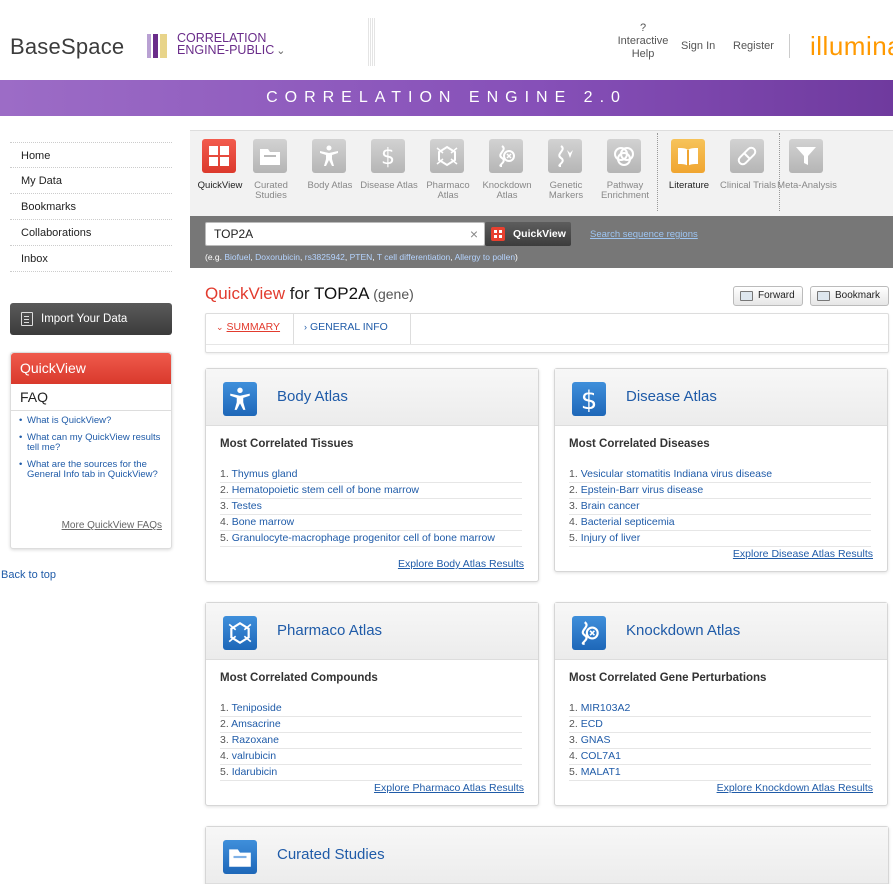 The width and height of the screenshot is (893, 884). I want to click on example-link: rs3825942, so click(325, 257).